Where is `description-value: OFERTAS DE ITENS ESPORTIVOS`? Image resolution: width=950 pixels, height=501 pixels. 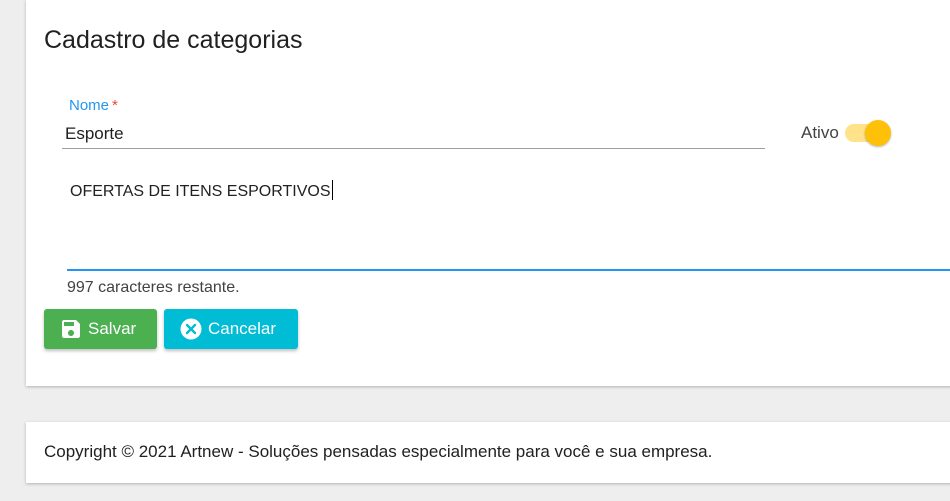 description-value: OFERTAS DE ITENS ESPORTIVOS is located at coordinates (201, 190).